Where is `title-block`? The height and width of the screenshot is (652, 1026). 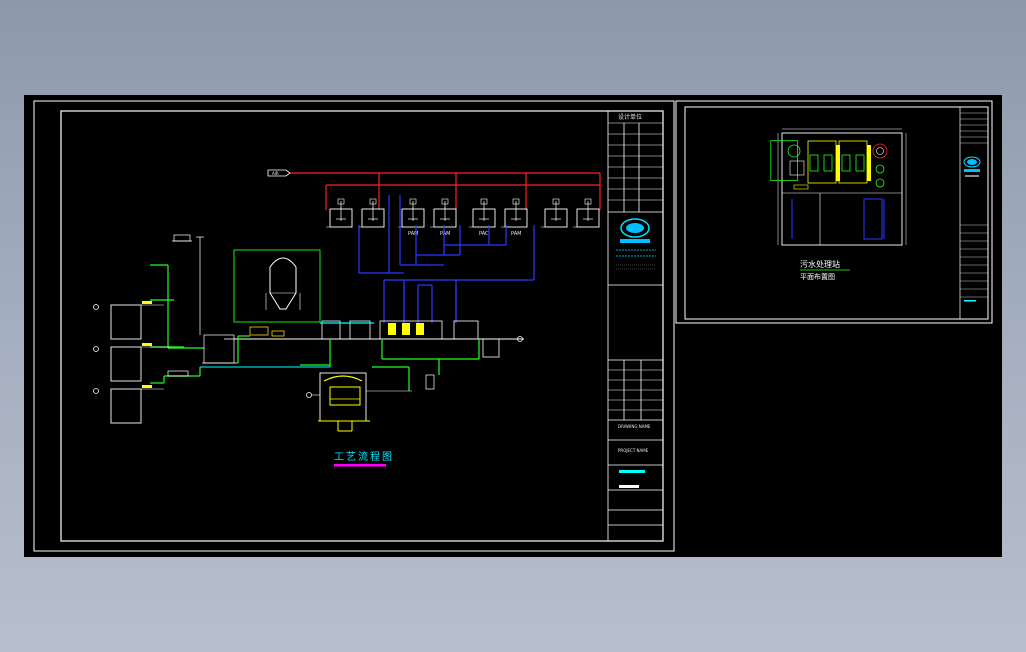
title-block is located at coordinates (635, 326).